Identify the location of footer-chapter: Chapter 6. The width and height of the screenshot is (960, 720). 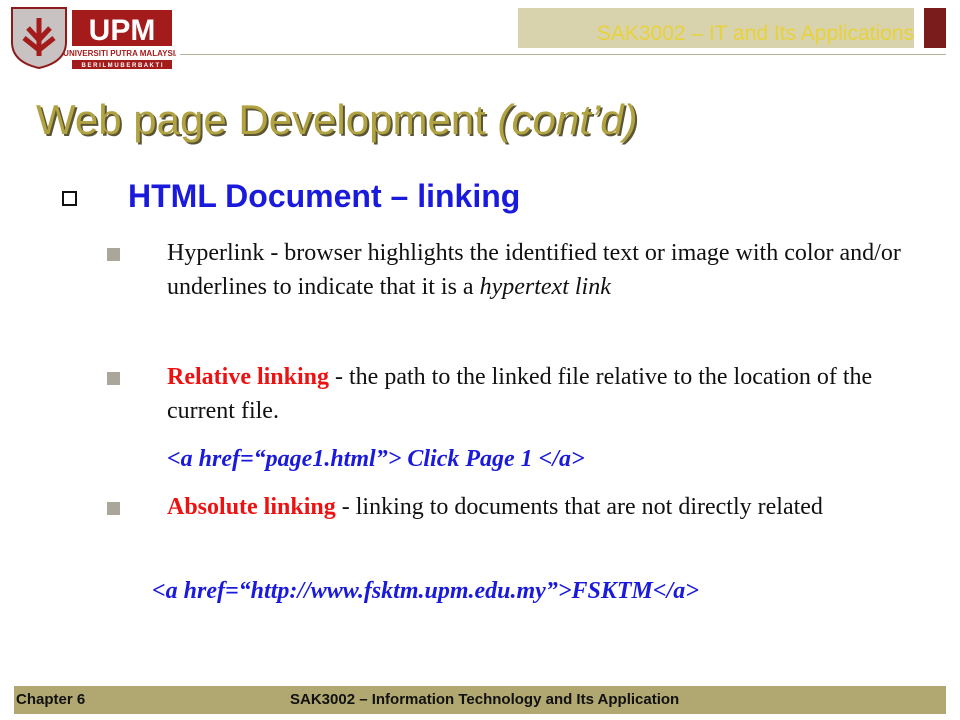
(51, 699).